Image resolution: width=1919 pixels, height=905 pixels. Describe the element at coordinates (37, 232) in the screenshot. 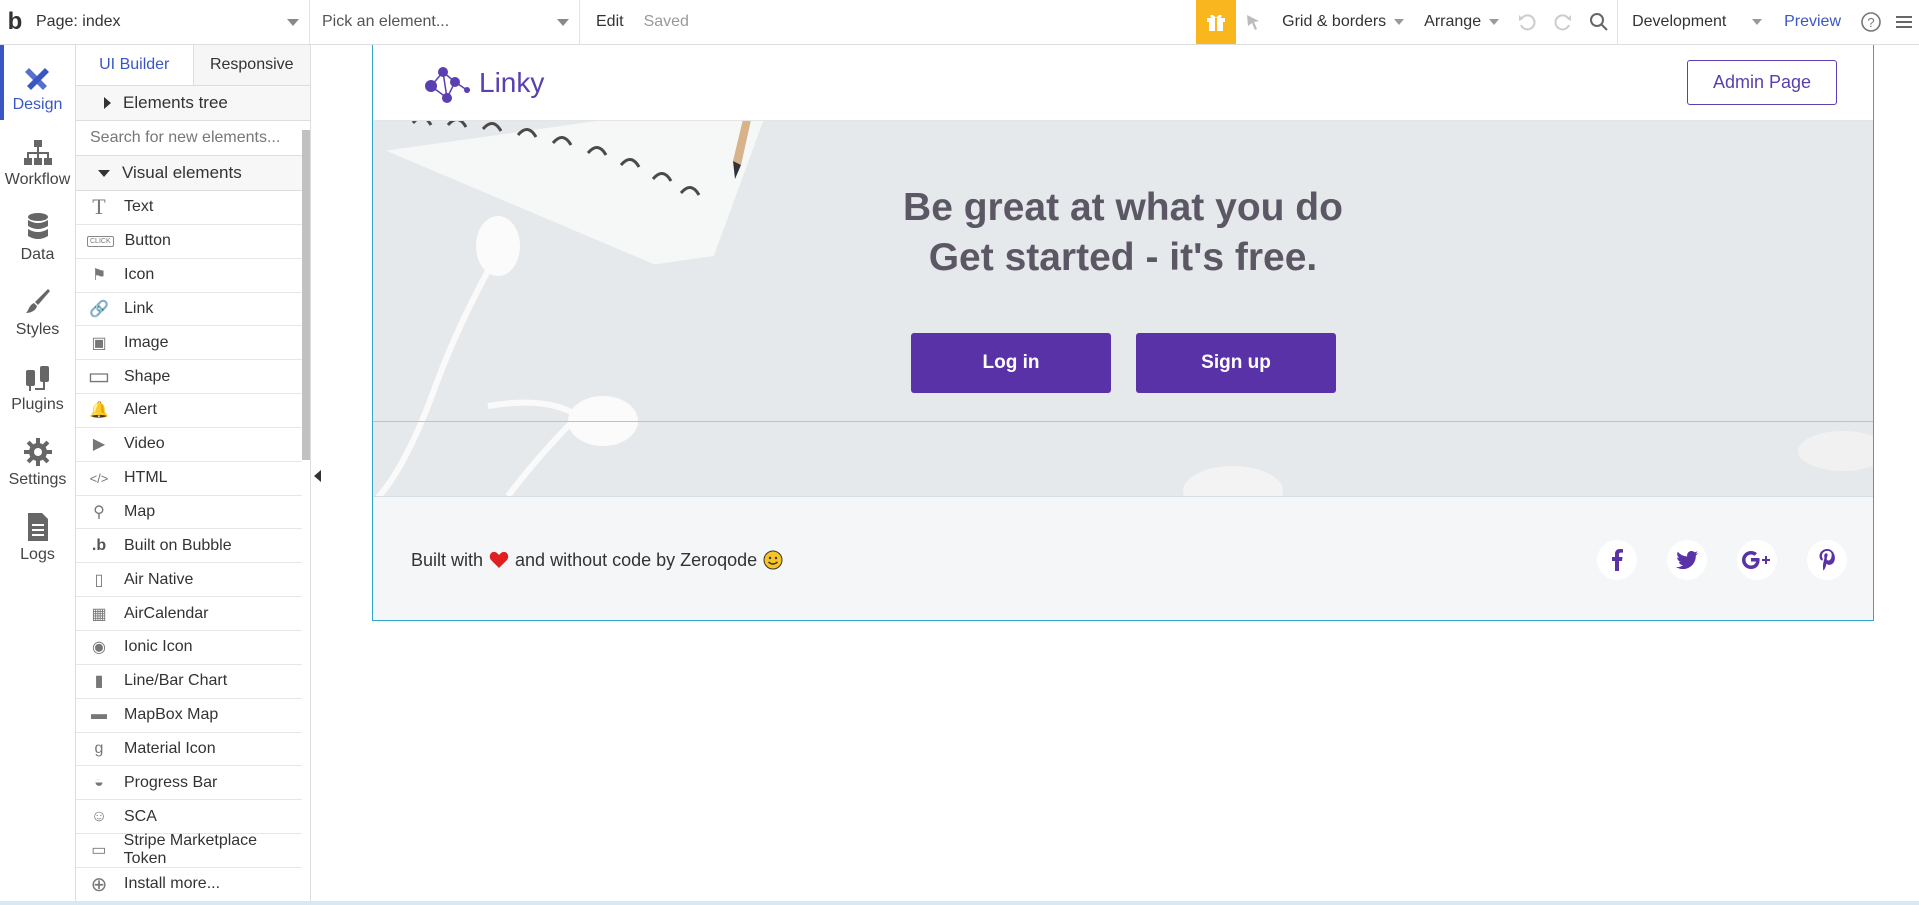

I see `rail-item-data: Data` at that location.